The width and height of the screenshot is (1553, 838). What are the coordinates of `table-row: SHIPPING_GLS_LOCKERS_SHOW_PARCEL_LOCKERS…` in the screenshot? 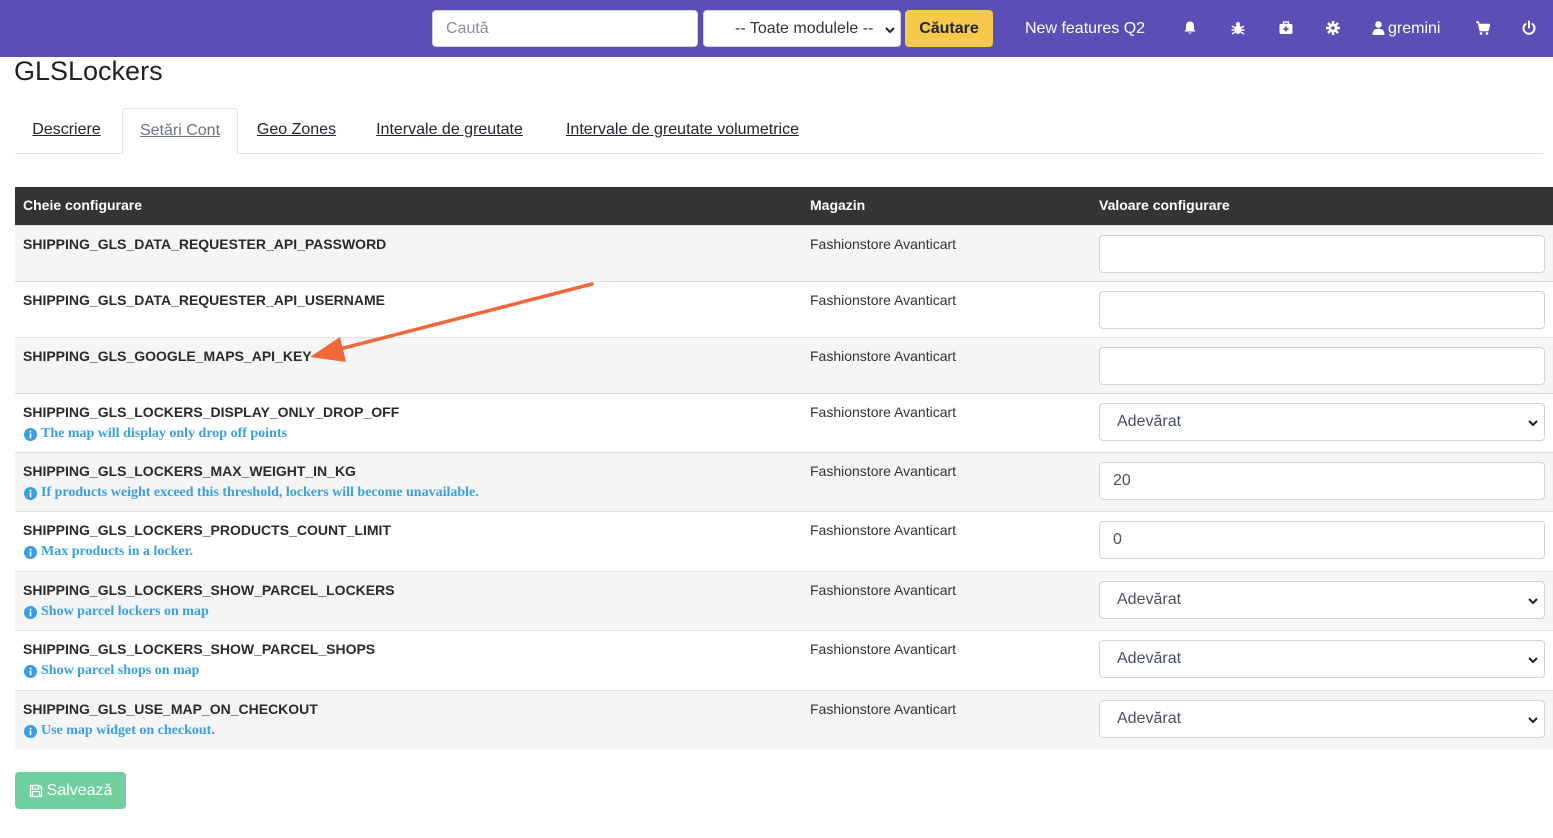 It's located at (784, 600).